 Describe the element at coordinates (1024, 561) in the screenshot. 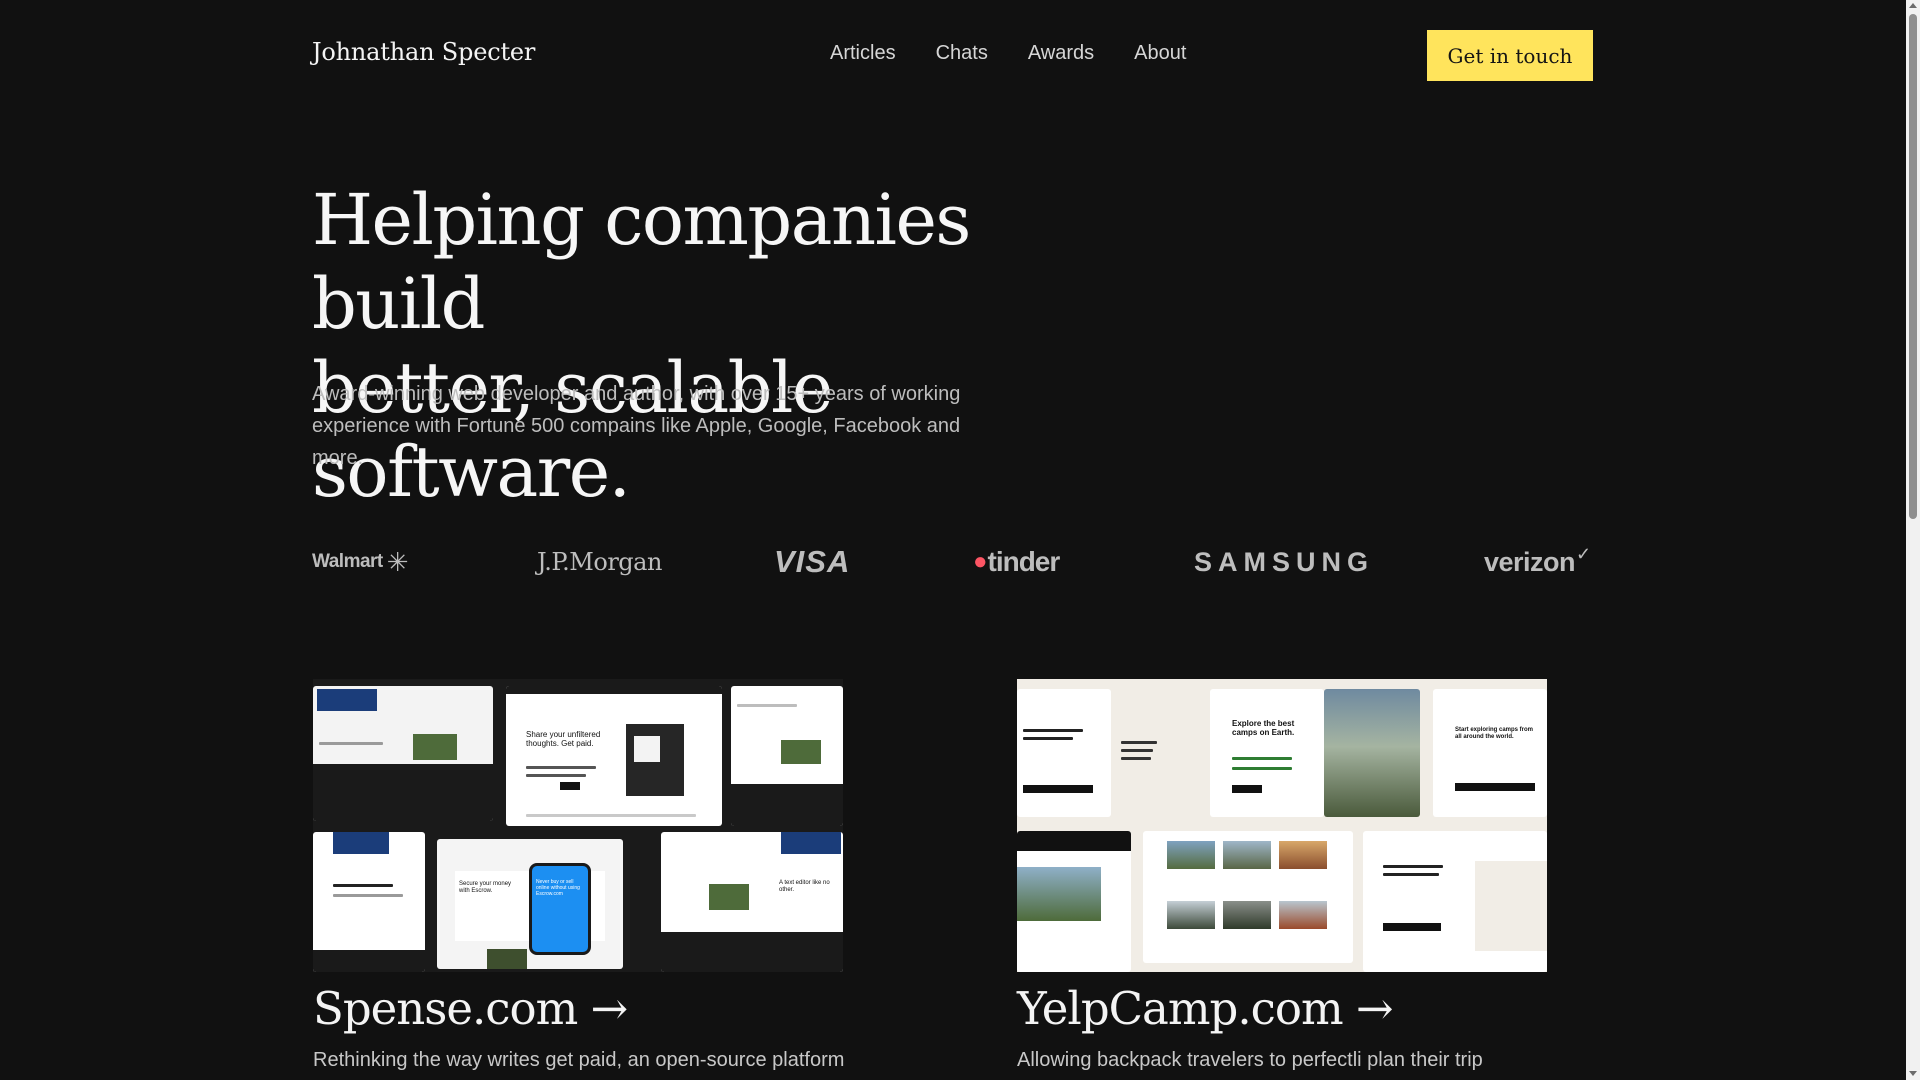

I see `tinder-wordmark: tinder` at that location.